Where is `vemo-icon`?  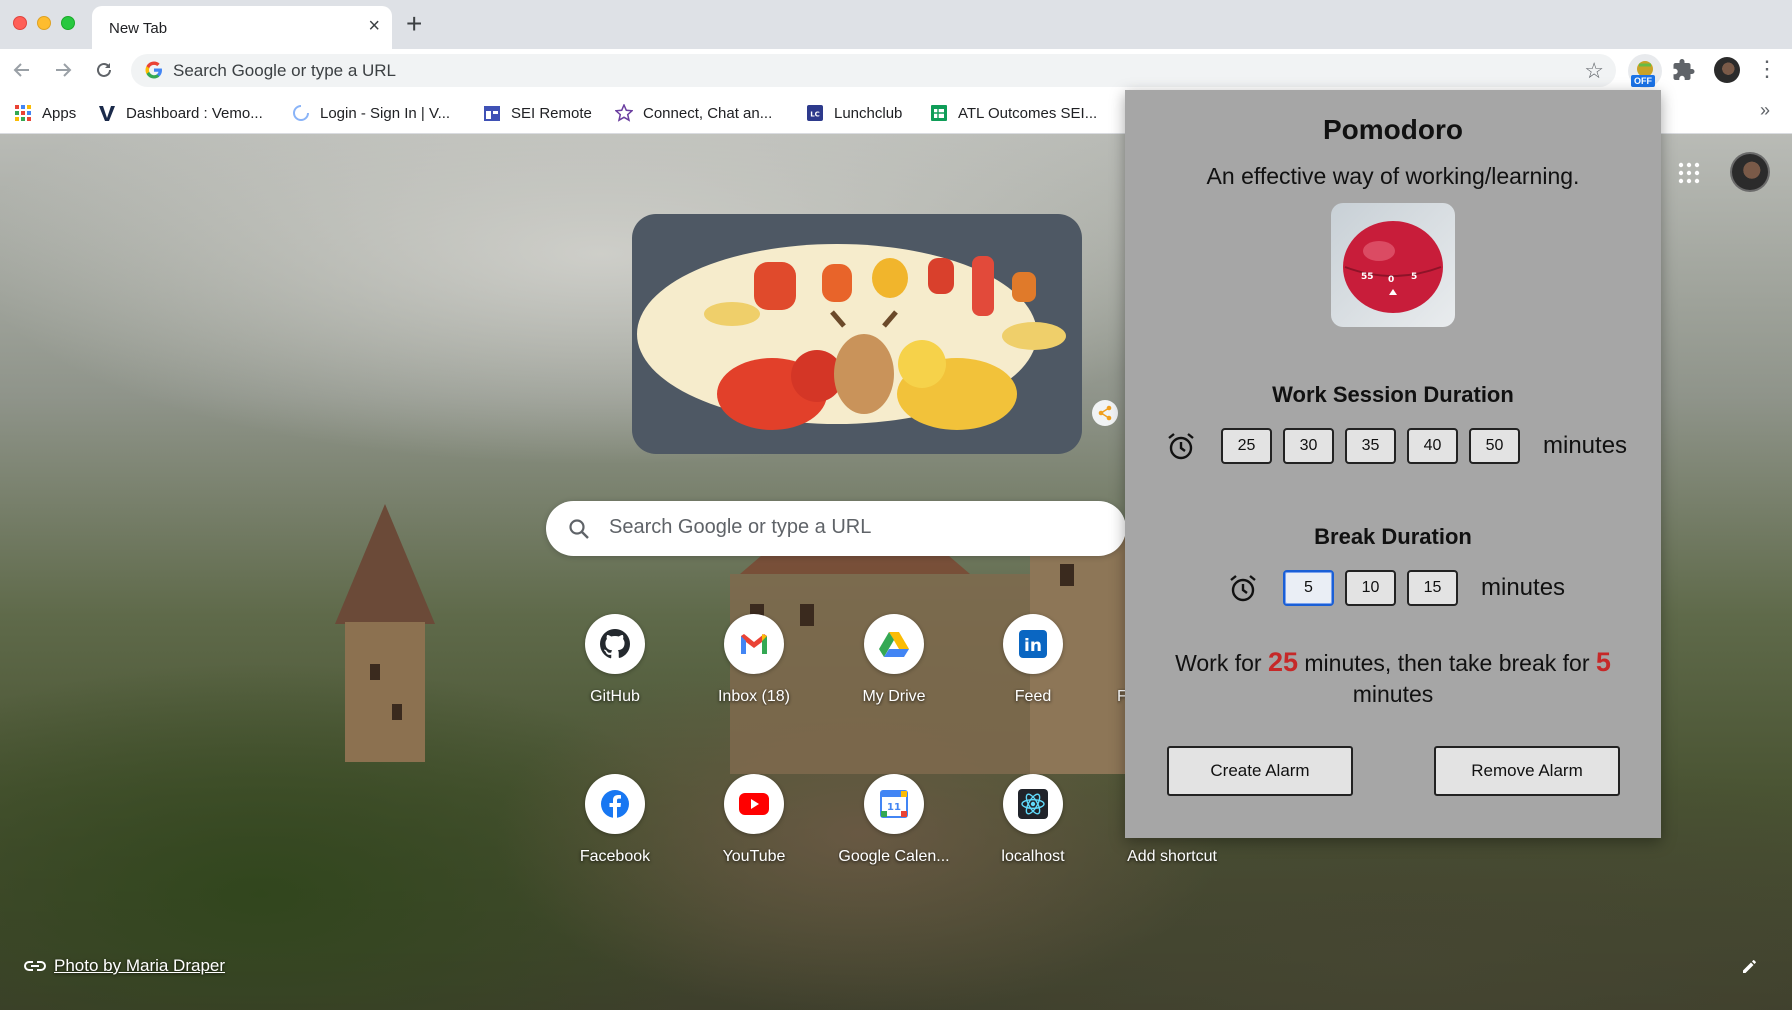 vemo-icon is located at coordinates (107, 113).